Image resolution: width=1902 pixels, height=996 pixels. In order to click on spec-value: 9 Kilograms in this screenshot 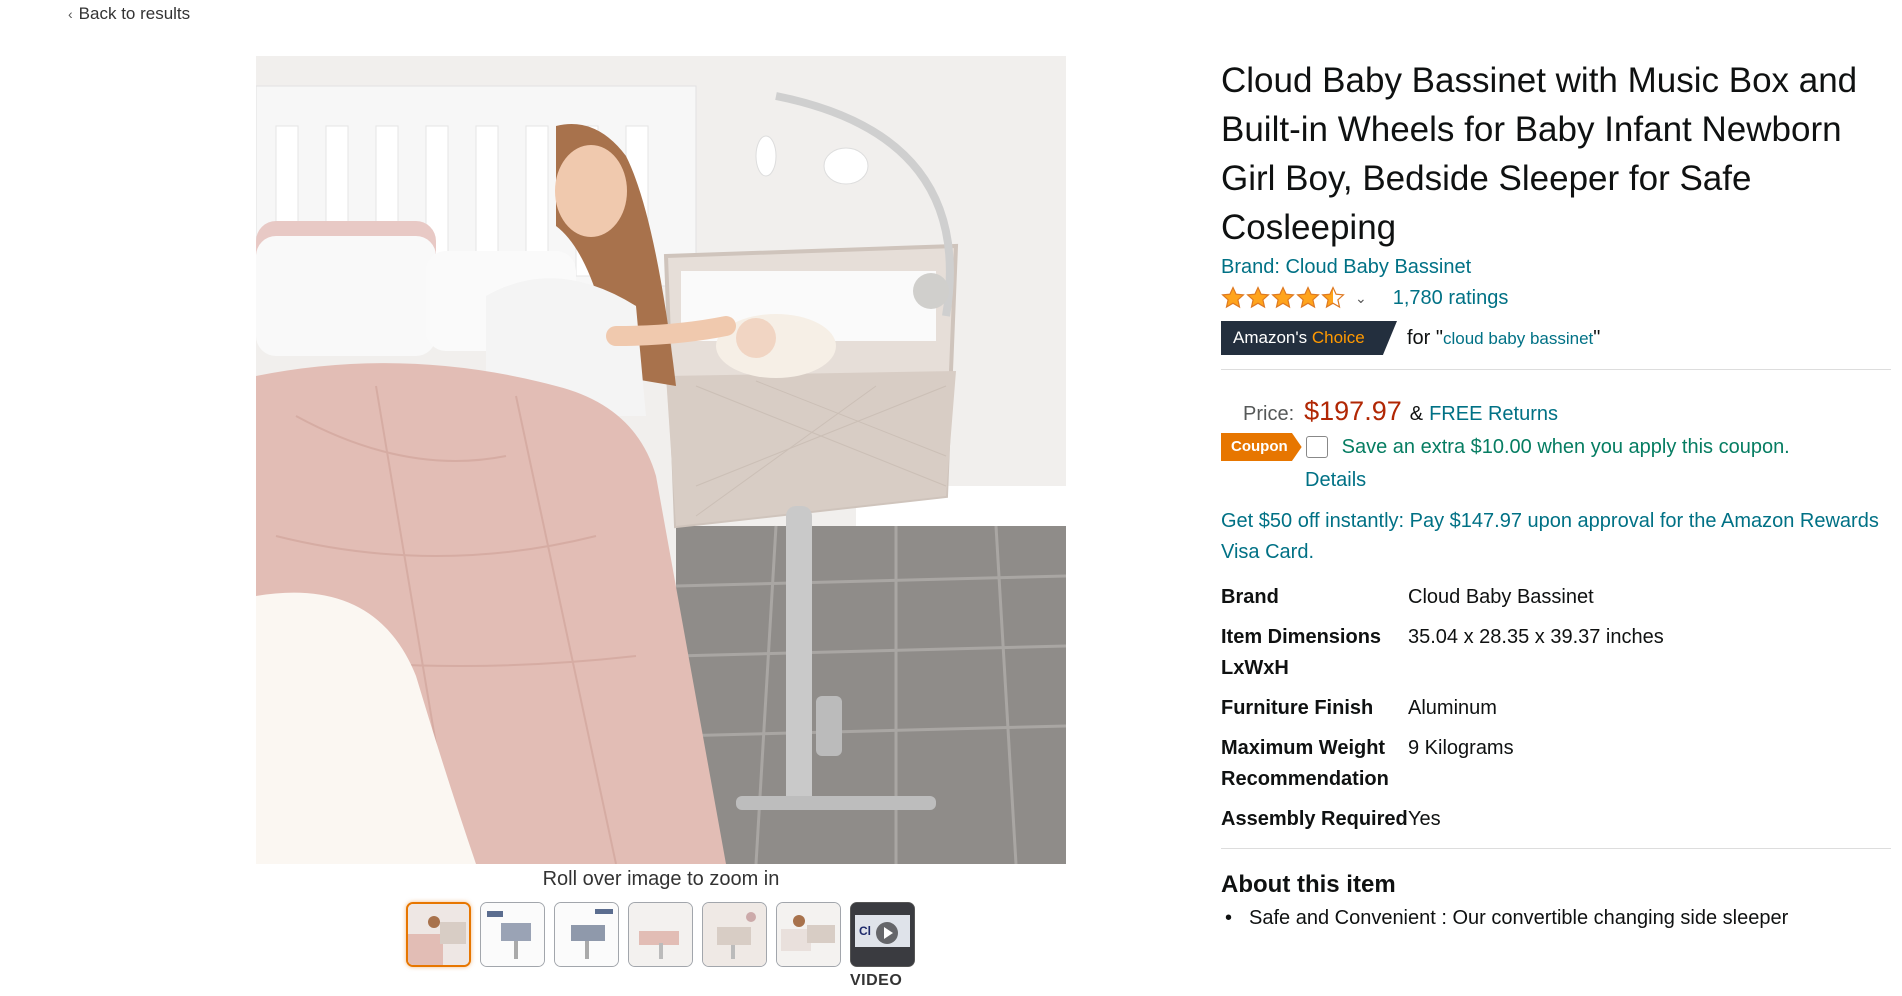, I will do `click(1461, 748)`.